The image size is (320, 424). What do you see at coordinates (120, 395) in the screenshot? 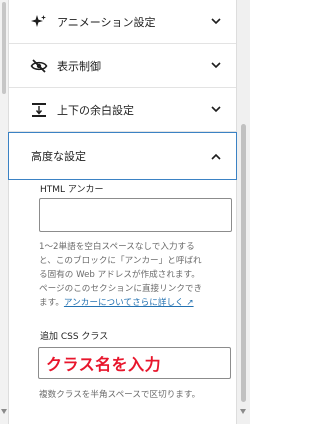
I see `css-class-help: 複数クラスを半角スペースで区切ります。` at bounding box center [120, 395].